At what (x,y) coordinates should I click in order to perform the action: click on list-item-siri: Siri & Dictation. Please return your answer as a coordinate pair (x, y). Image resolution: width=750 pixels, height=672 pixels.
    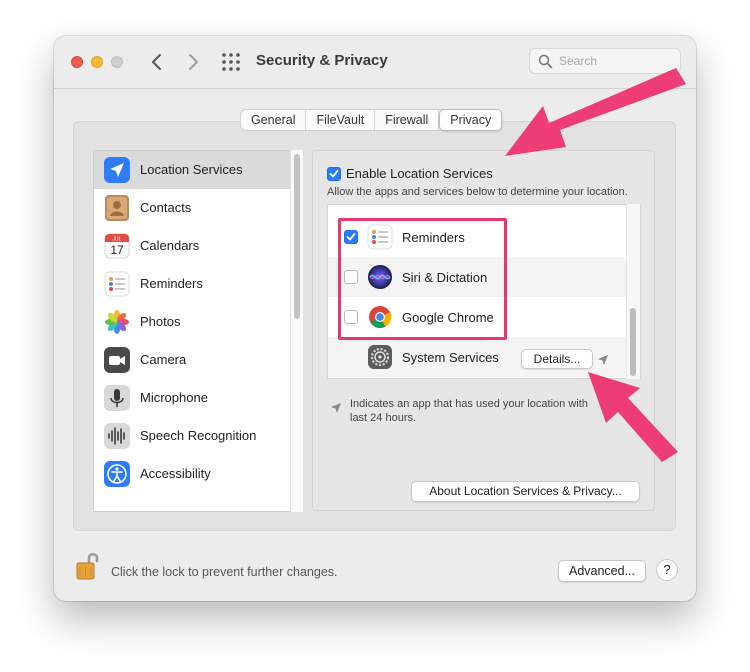
    Looking at the image, I should click on (478, 277).